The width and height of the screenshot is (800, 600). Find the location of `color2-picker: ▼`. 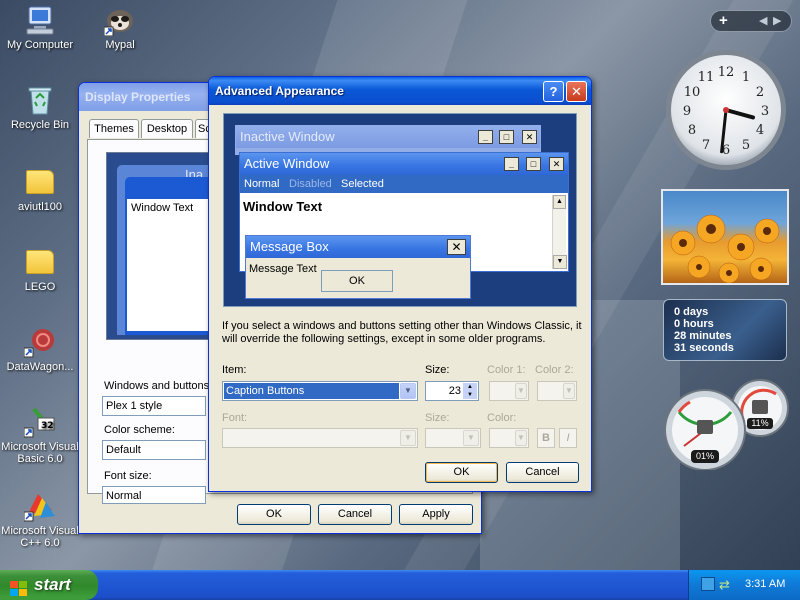

color2-picker: ▼ is located at coordinates (557, 391).